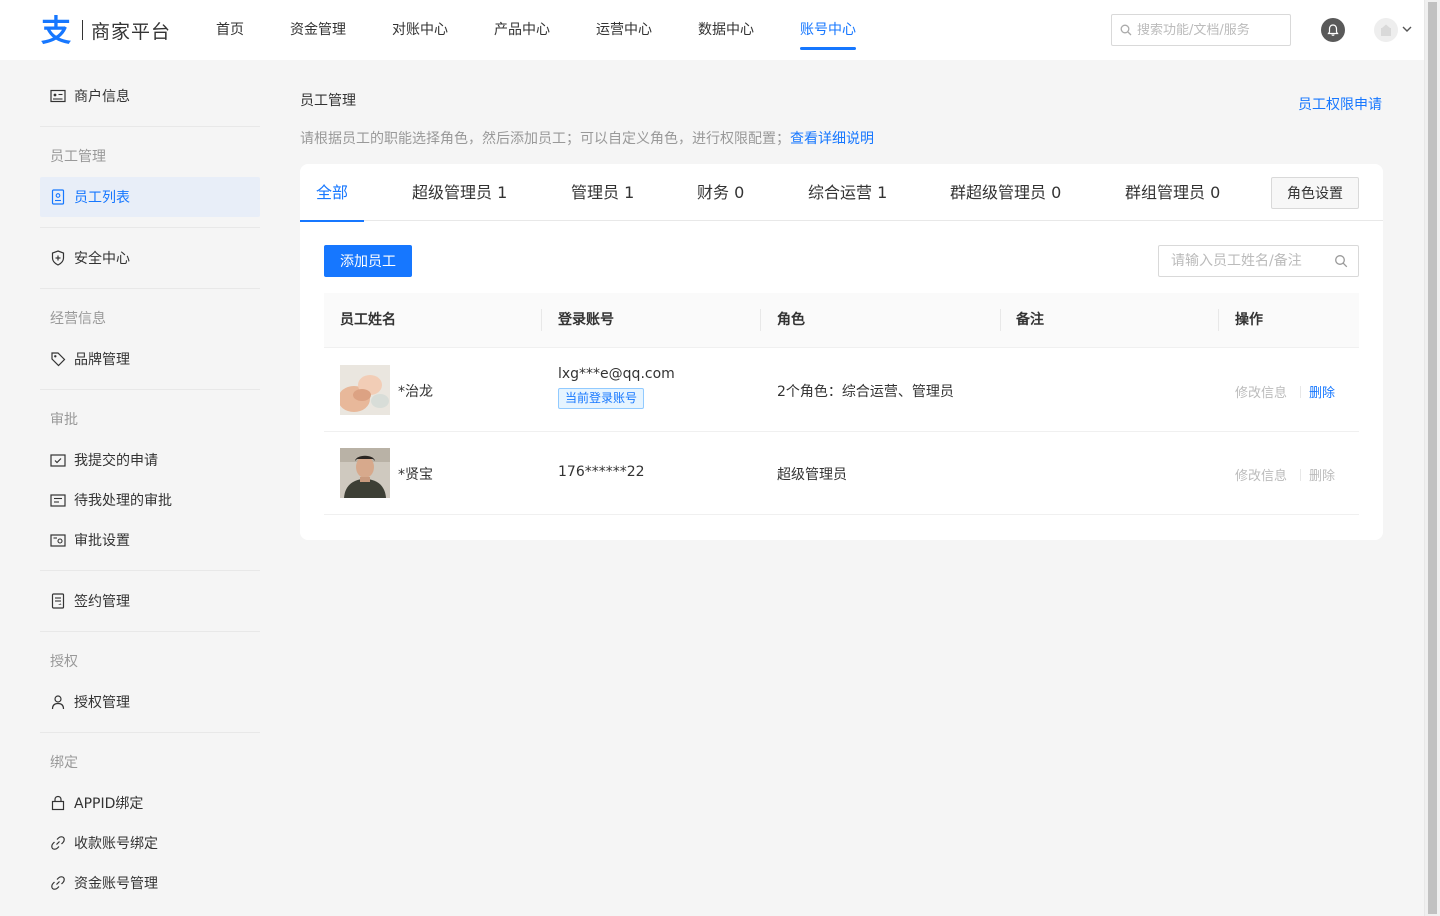 This screenshot has height=916, width=1440. I want to click on alipay-logo: 支 商家平台, so click(105, 30).